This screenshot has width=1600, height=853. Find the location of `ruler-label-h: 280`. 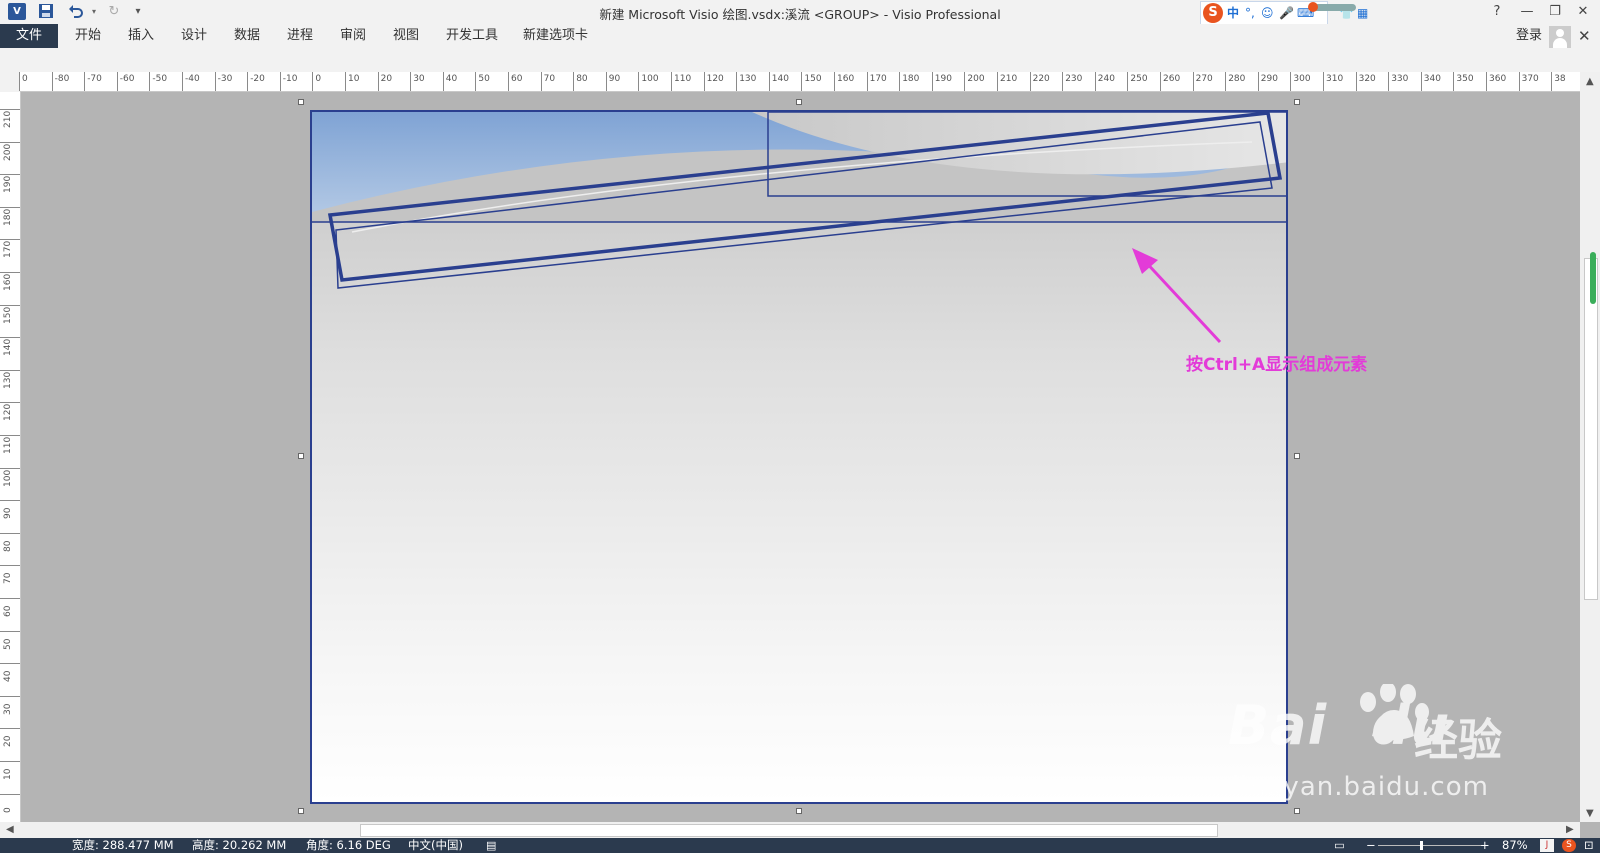

ruler-label-h: 280 is located at coordinates (1237, 79).